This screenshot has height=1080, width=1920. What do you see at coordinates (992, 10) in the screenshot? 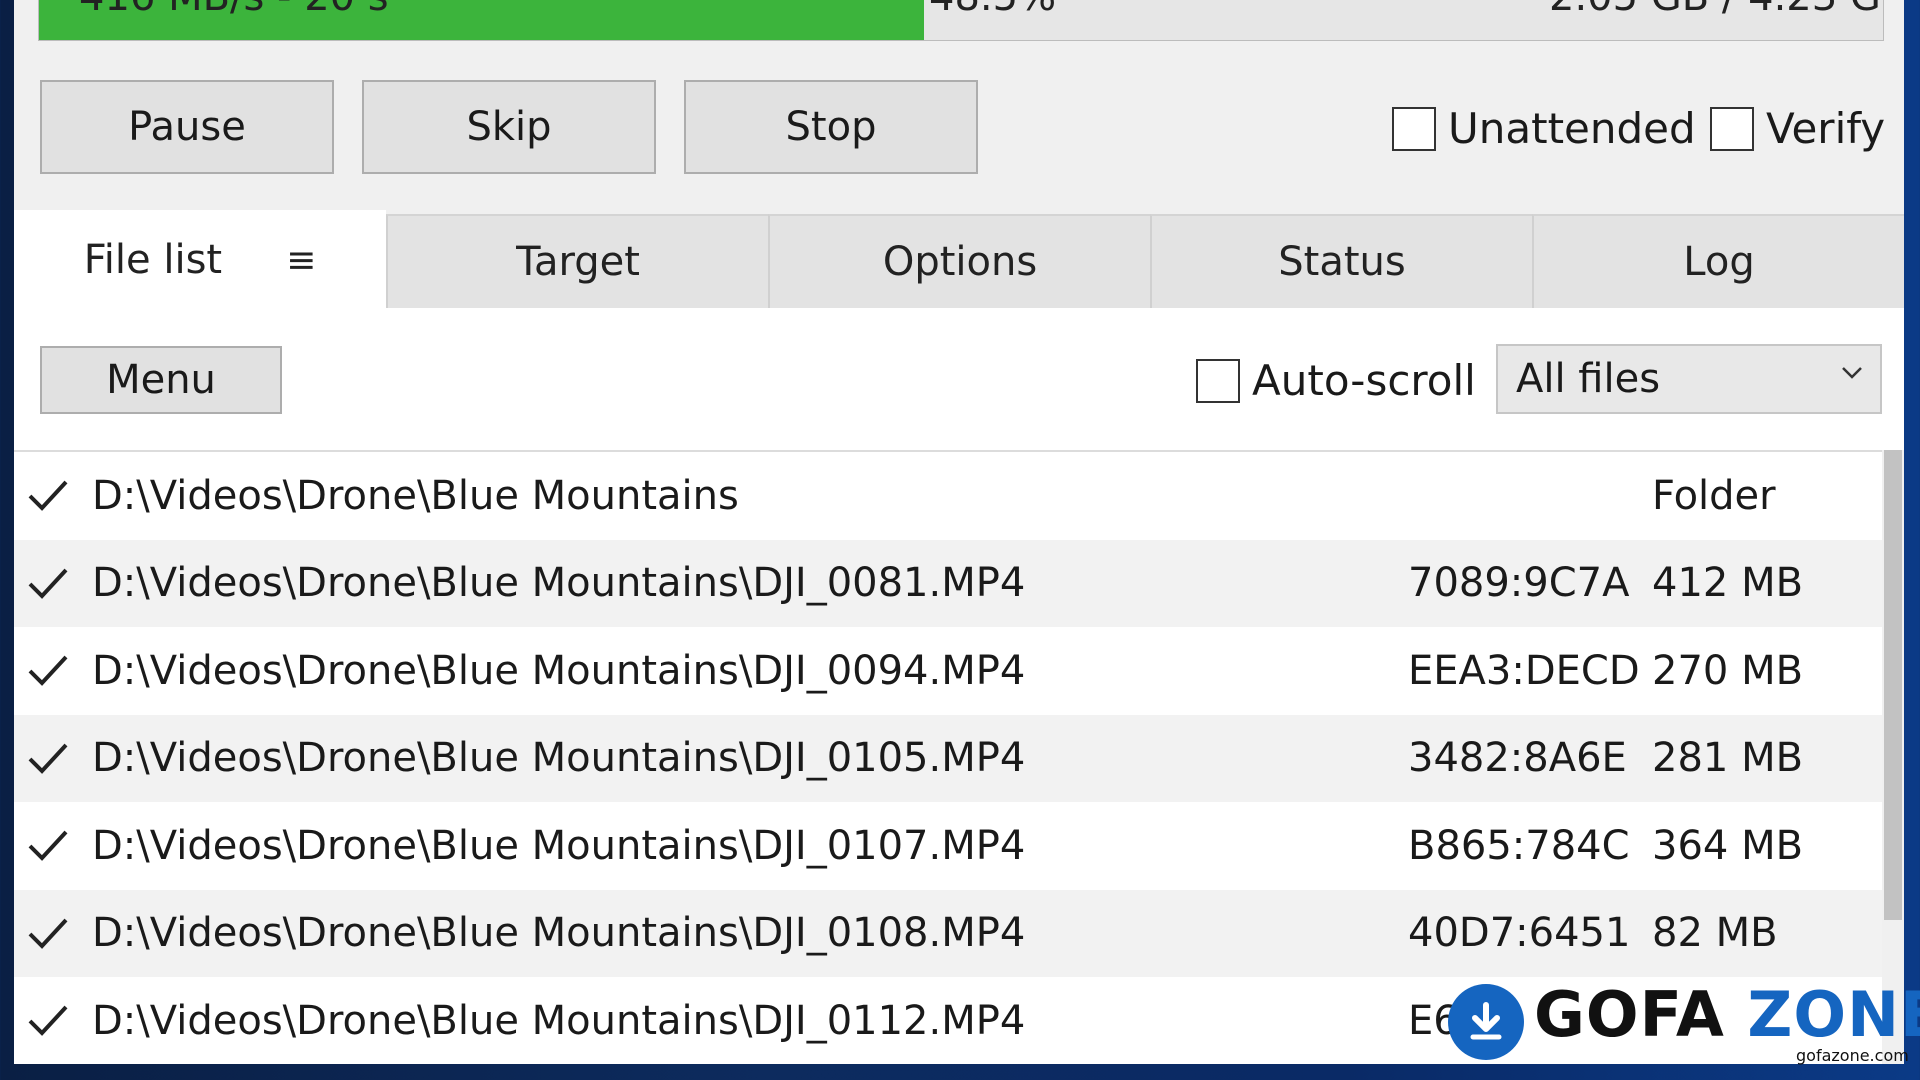
I see `progress-percent: 48.5%` at bounding box center [992, 10].